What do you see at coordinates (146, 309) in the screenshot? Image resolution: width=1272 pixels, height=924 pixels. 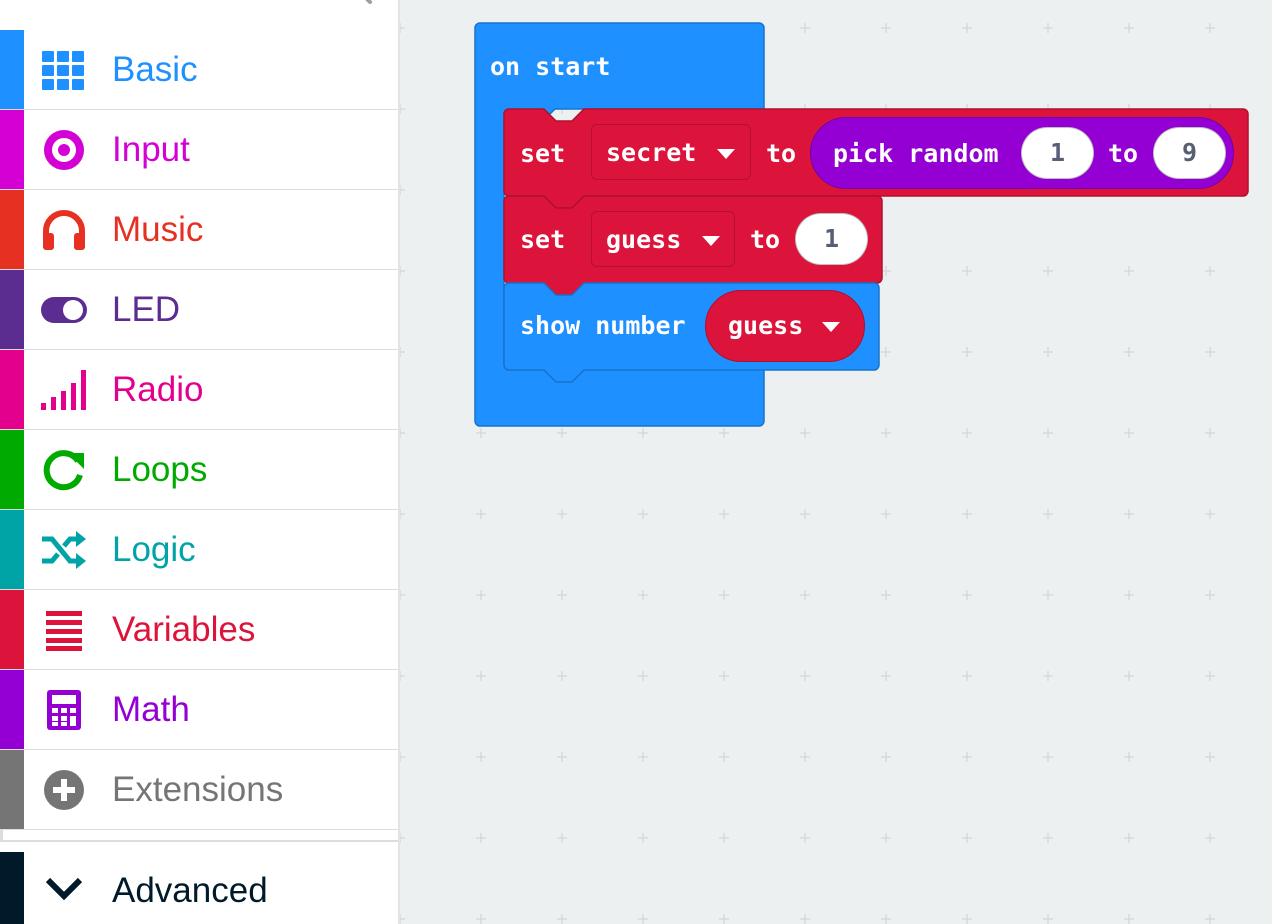 I see `category-label: LED` at bounding box center [146, 309].